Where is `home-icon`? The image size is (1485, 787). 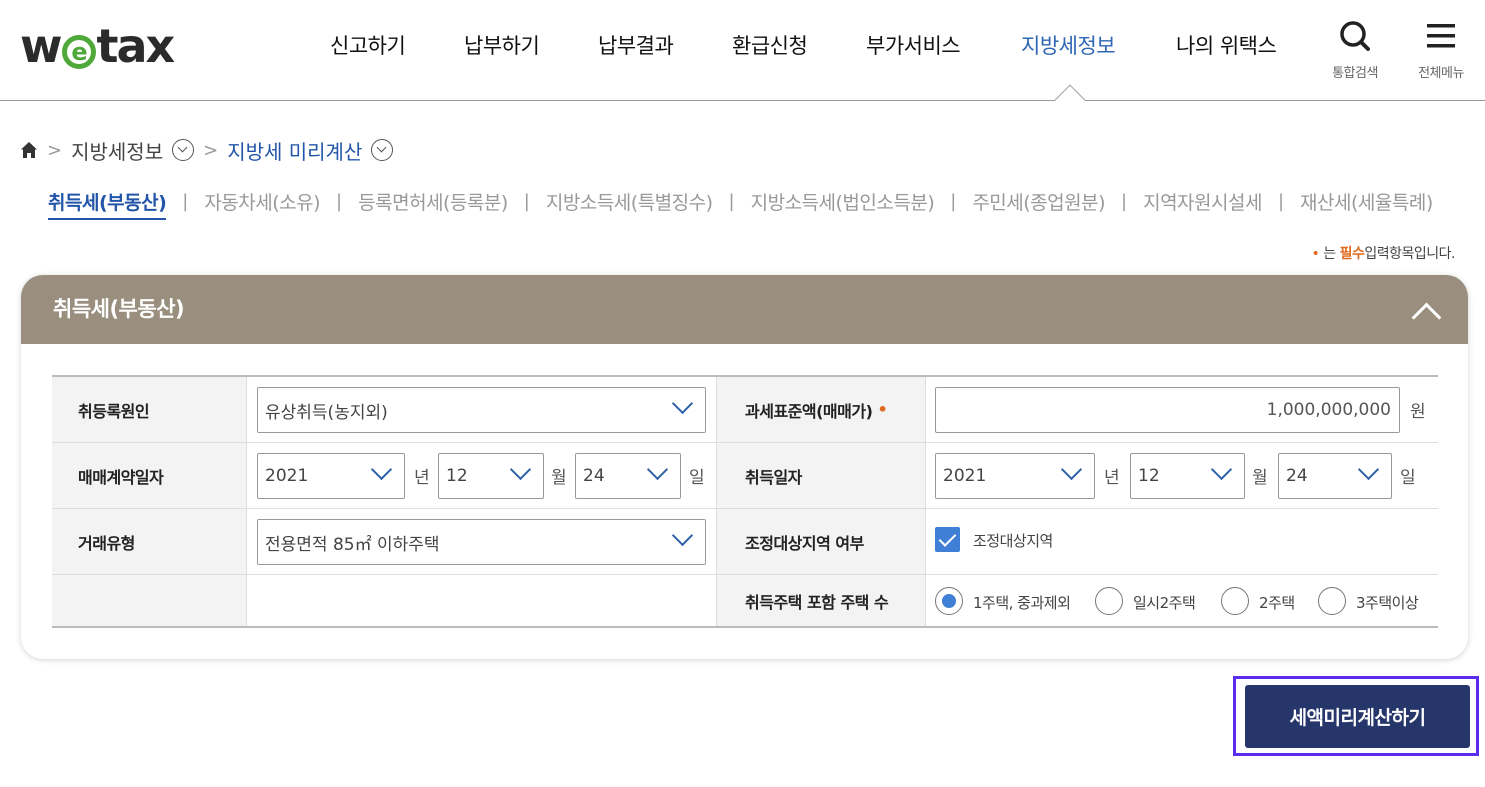
home-icon is located at coordinates (29, 150).